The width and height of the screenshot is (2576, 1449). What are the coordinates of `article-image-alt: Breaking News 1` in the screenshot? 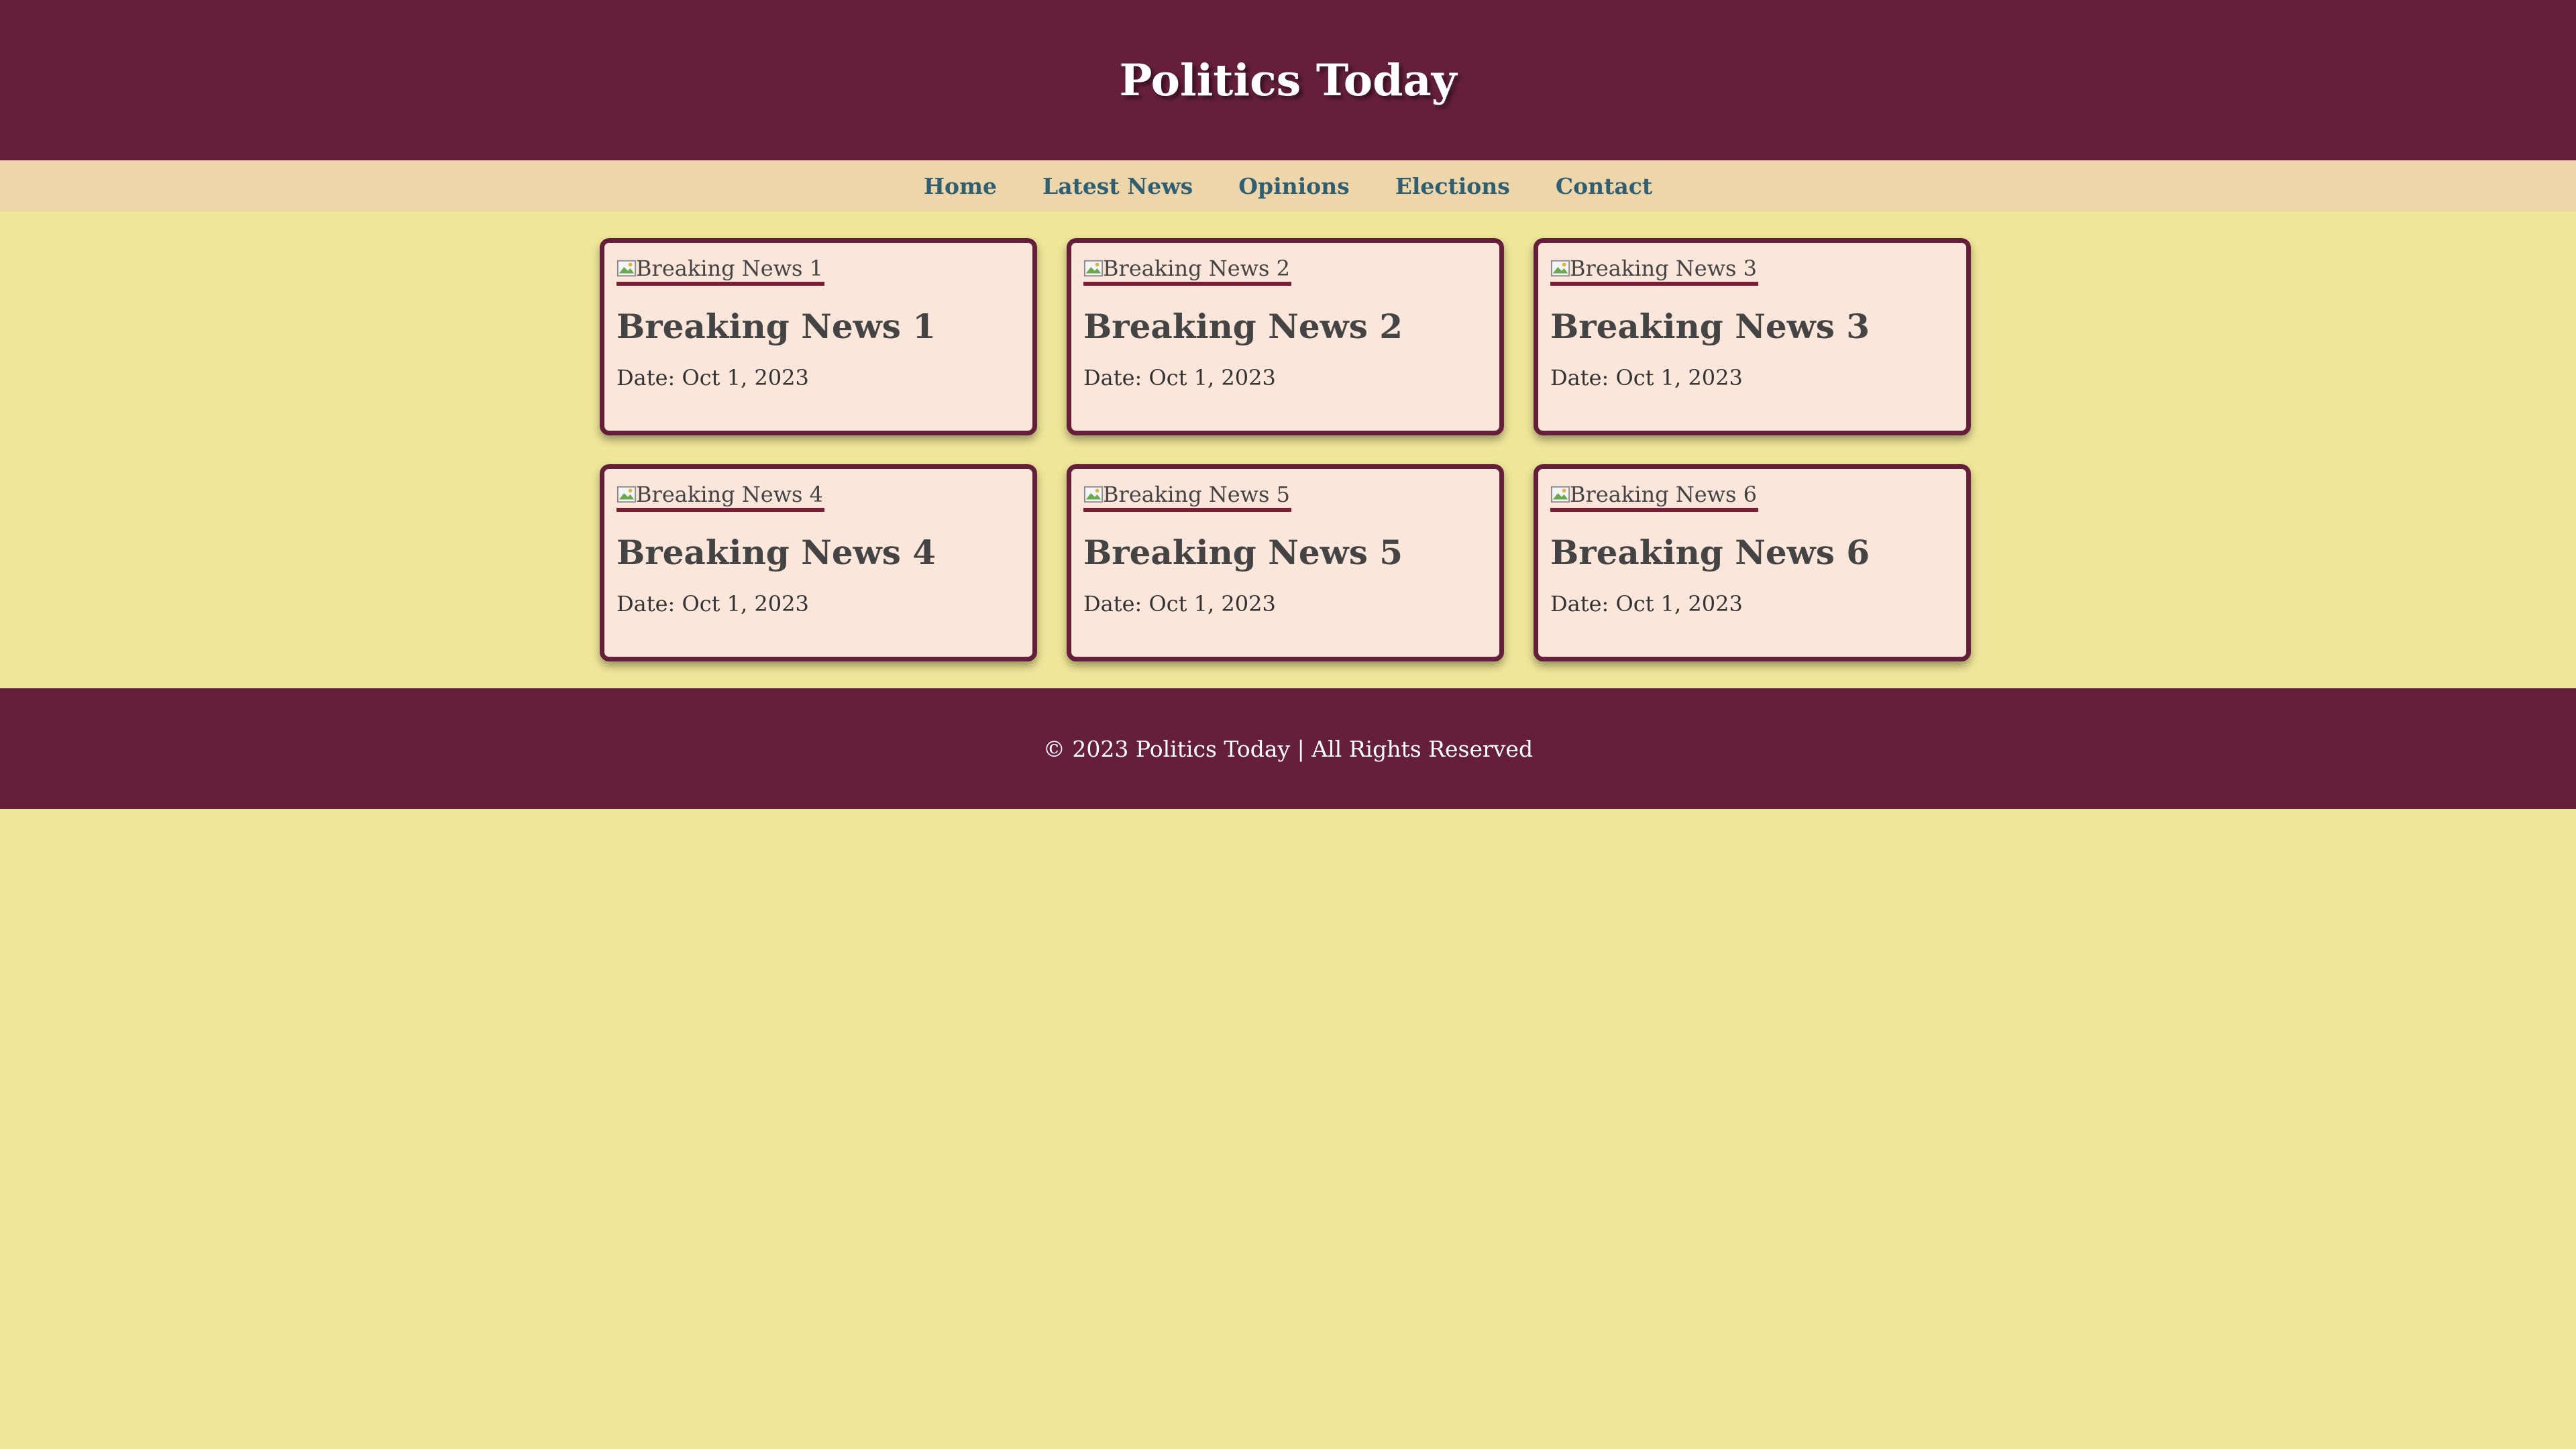 It's located at (729, 268).